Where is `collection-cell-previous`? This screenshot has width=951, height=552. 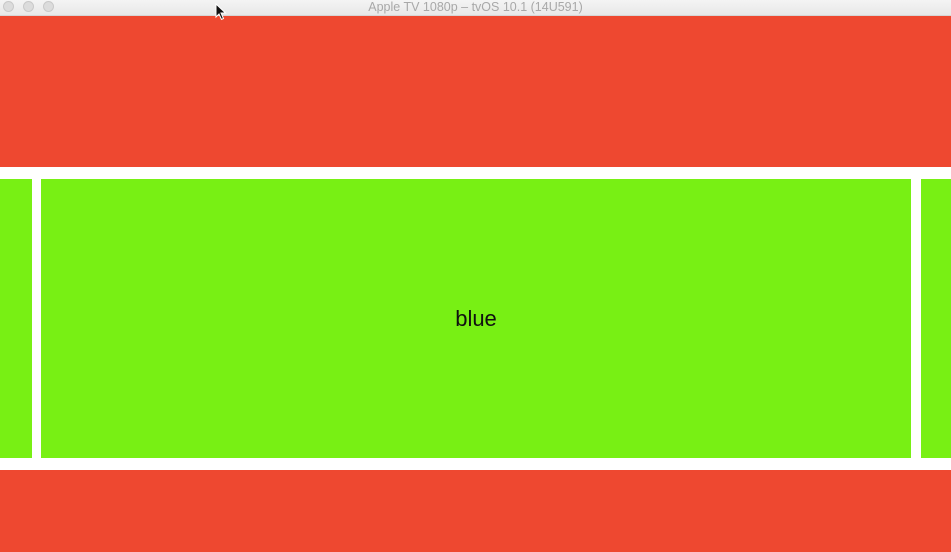 collection-cell-previous is located at coordinates (16, 318).